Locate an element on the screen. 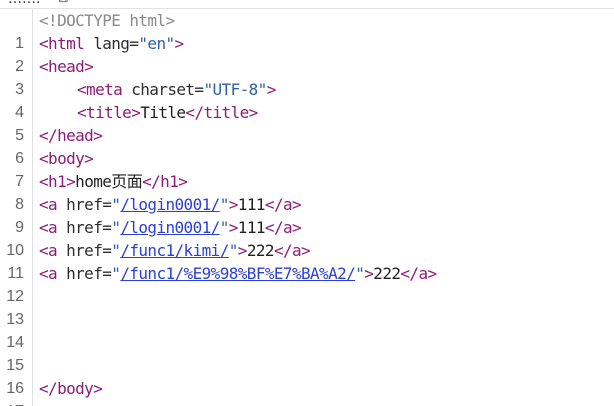 The image size is (614, 406). href-link: /func1/%E9%98%BF%E7%BA%A2/ is located at coordinates (237, 273).